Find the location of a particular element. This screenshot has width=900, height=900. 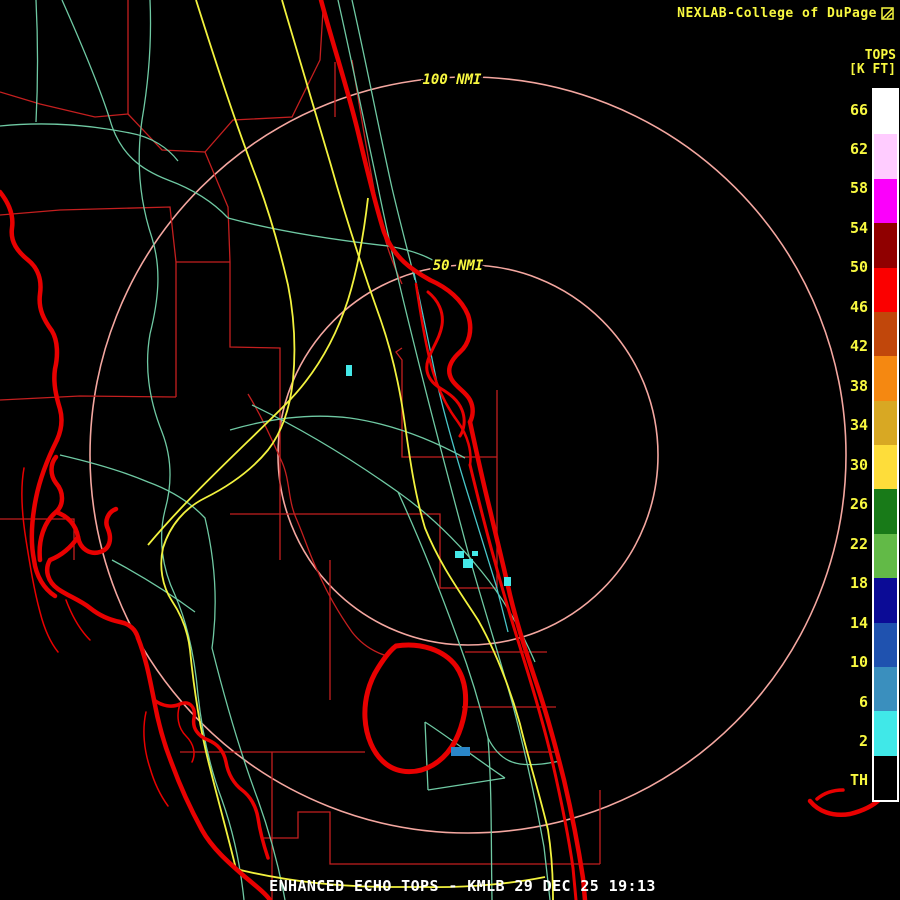

waterway-layer is located at coordinates (460, 450).